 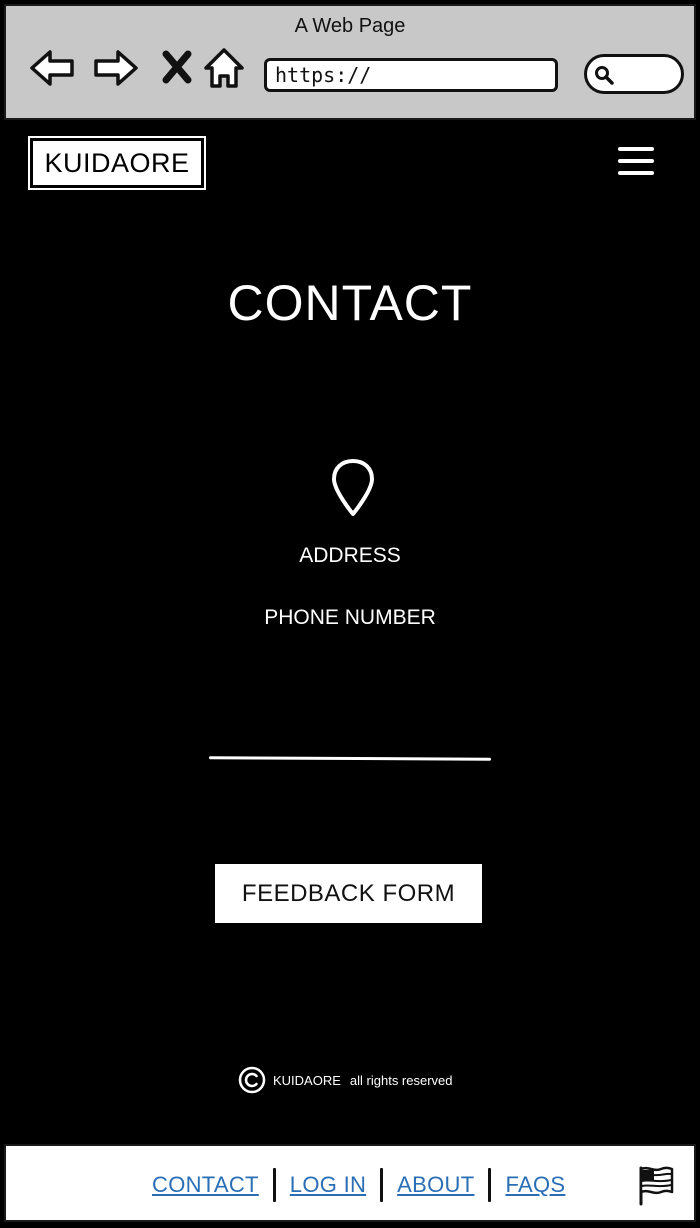 I want to click on back-arrow-icon, so click(x=52, y=68).